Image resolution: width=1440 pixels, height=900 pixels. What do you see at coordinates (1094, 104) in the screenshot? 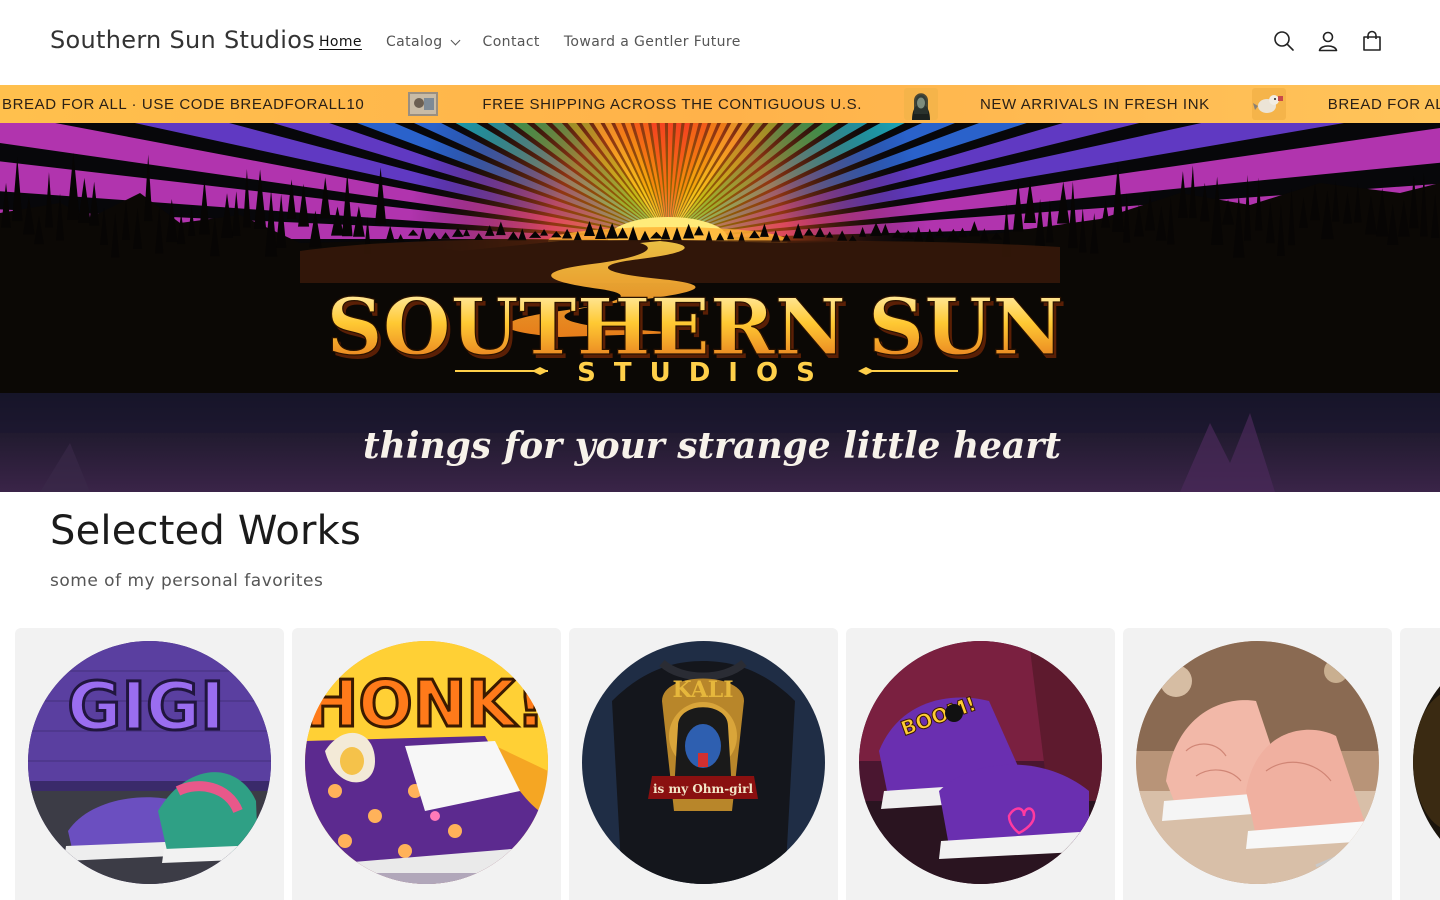
I see `announcement-text: NEW ARRIVALS IN FRESH INK` at bounding box center [1094, 104].